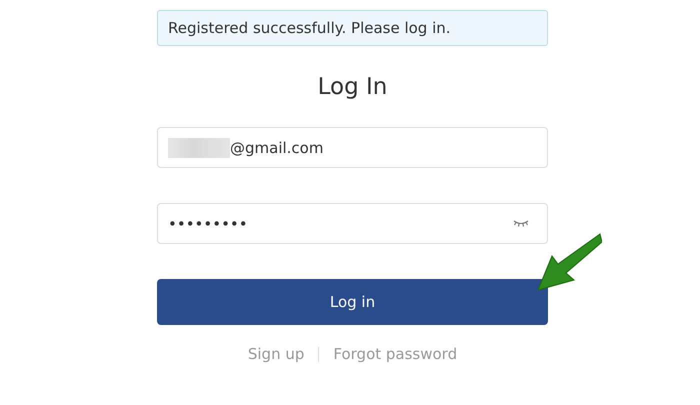 This screenshot has height=405, width=700. I want to click on success-alert: Registered successfully. Please log in., so click(352, 28).